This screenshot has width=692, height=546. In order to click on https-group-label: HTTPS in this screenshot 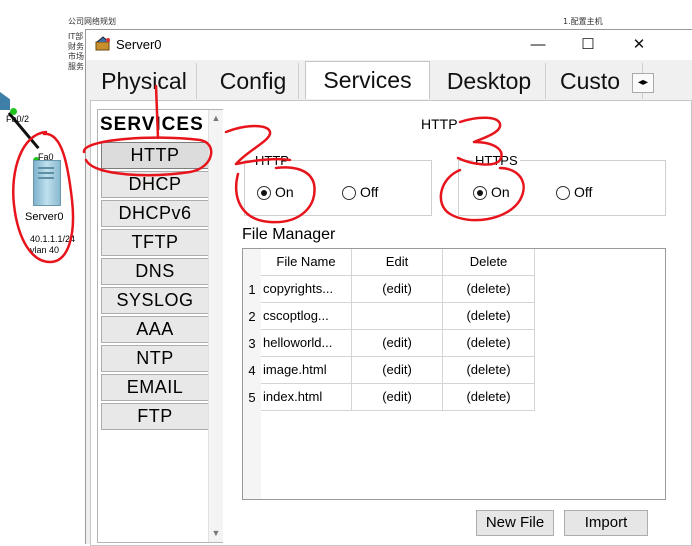, I will do `click(496, 160)`.